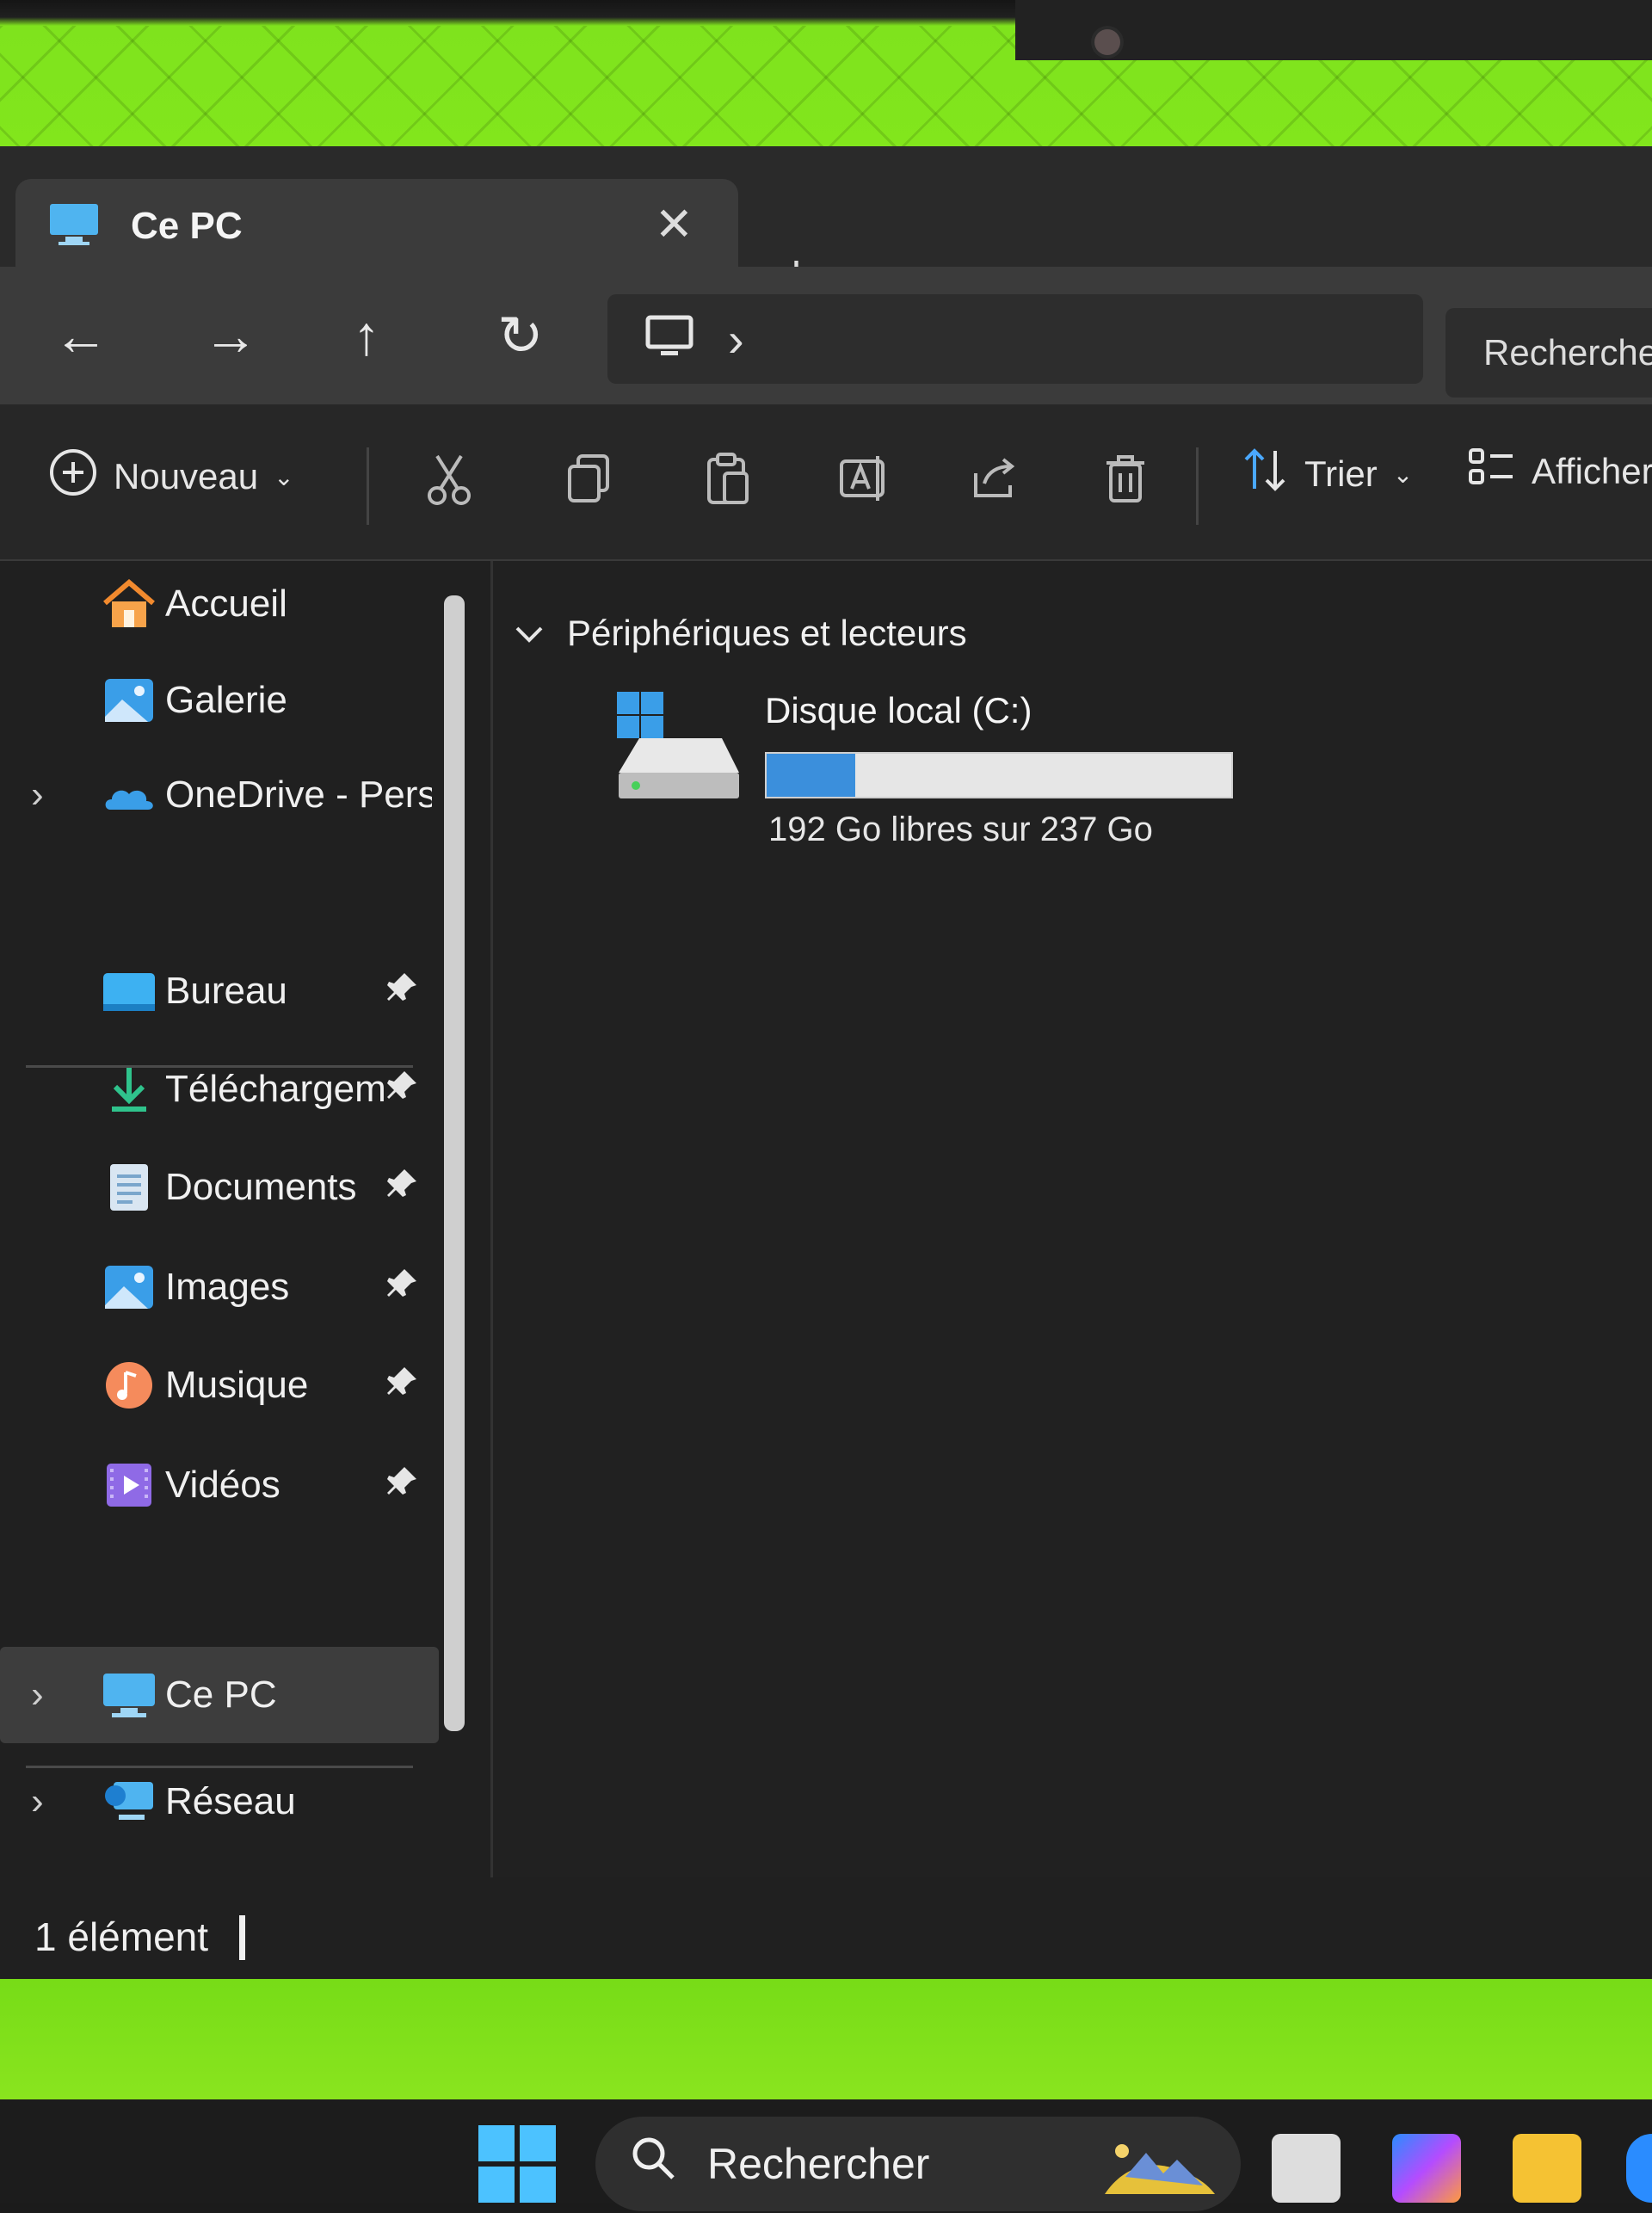  What do you see at coordinates (674, 224) in the screenshot?
I see `close-tab-icon: ✕` at bounding box center [674, 224].